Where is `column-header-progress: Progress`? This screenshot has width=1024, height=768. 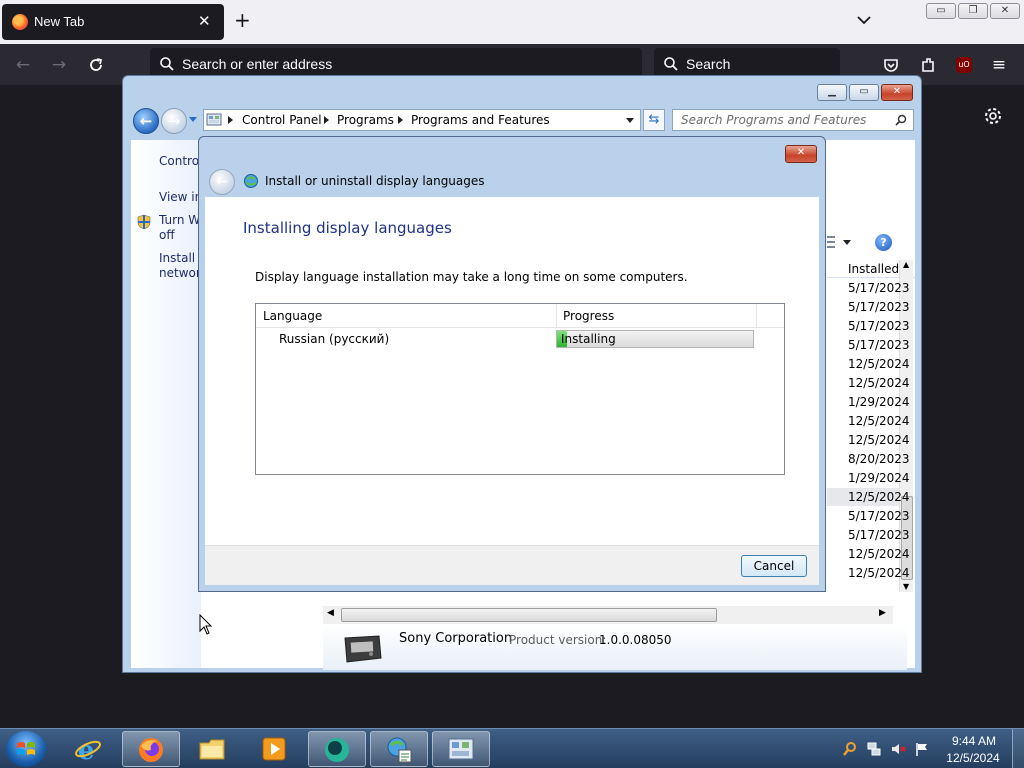
column-header-progress: Progress is located at coordinates (588, 316).